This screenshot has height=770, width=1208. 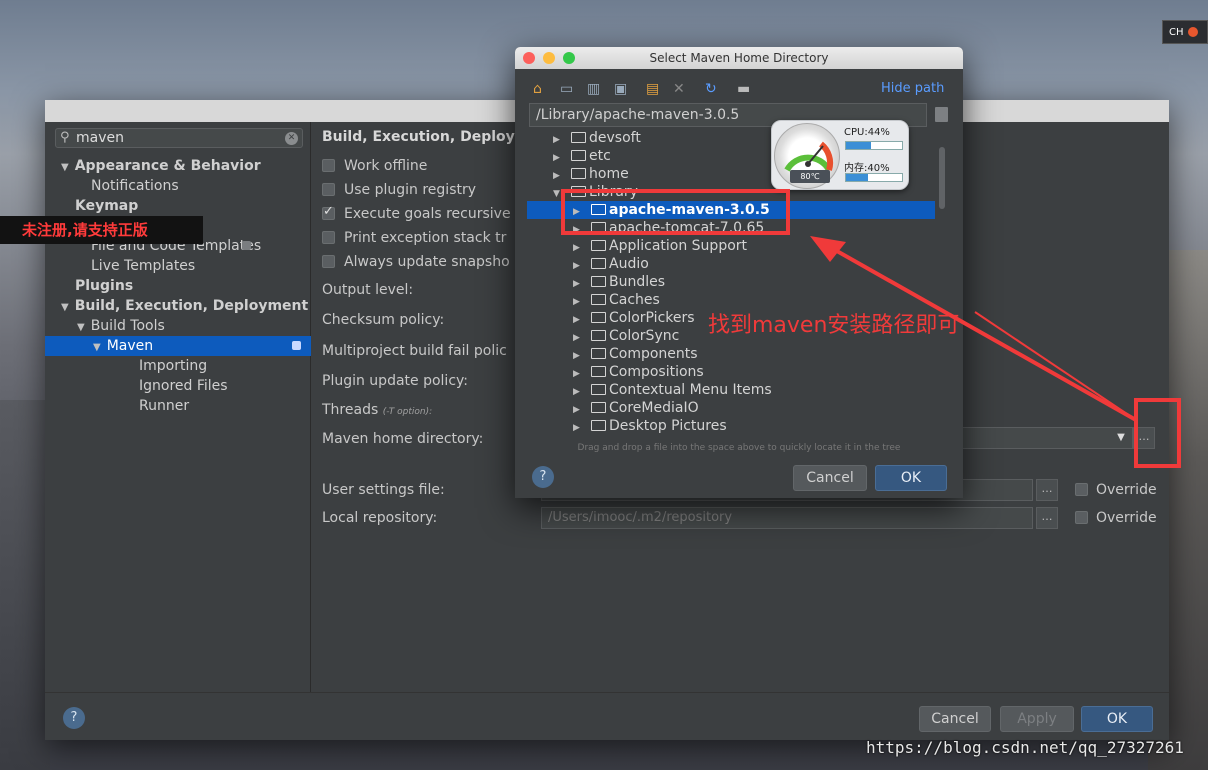 I want to click on watermark: https://blog.csdn.net/qq_27327261, so click(x=1025, y=747).